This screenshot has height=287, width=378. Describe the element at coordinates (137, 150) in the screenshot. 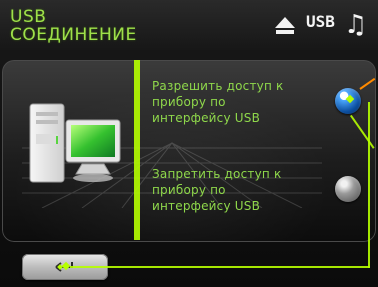

I see `divider-line` at that location.